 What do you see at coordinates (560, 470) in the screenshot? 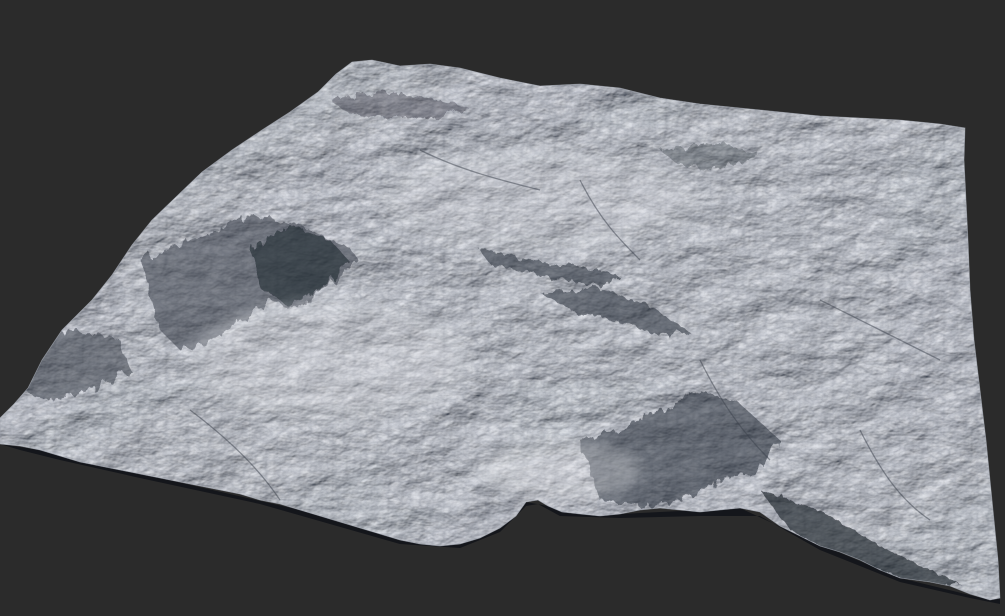
I see `valley-highlight-south` at bounding box center [560, 470].